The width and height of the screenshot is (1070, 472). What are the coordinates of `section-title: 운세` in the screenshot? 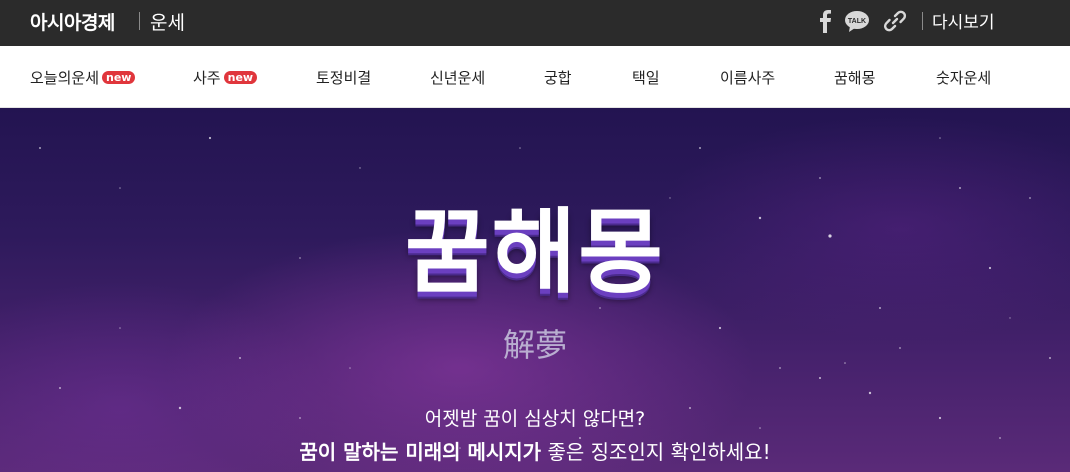 It's located at (167, 21).